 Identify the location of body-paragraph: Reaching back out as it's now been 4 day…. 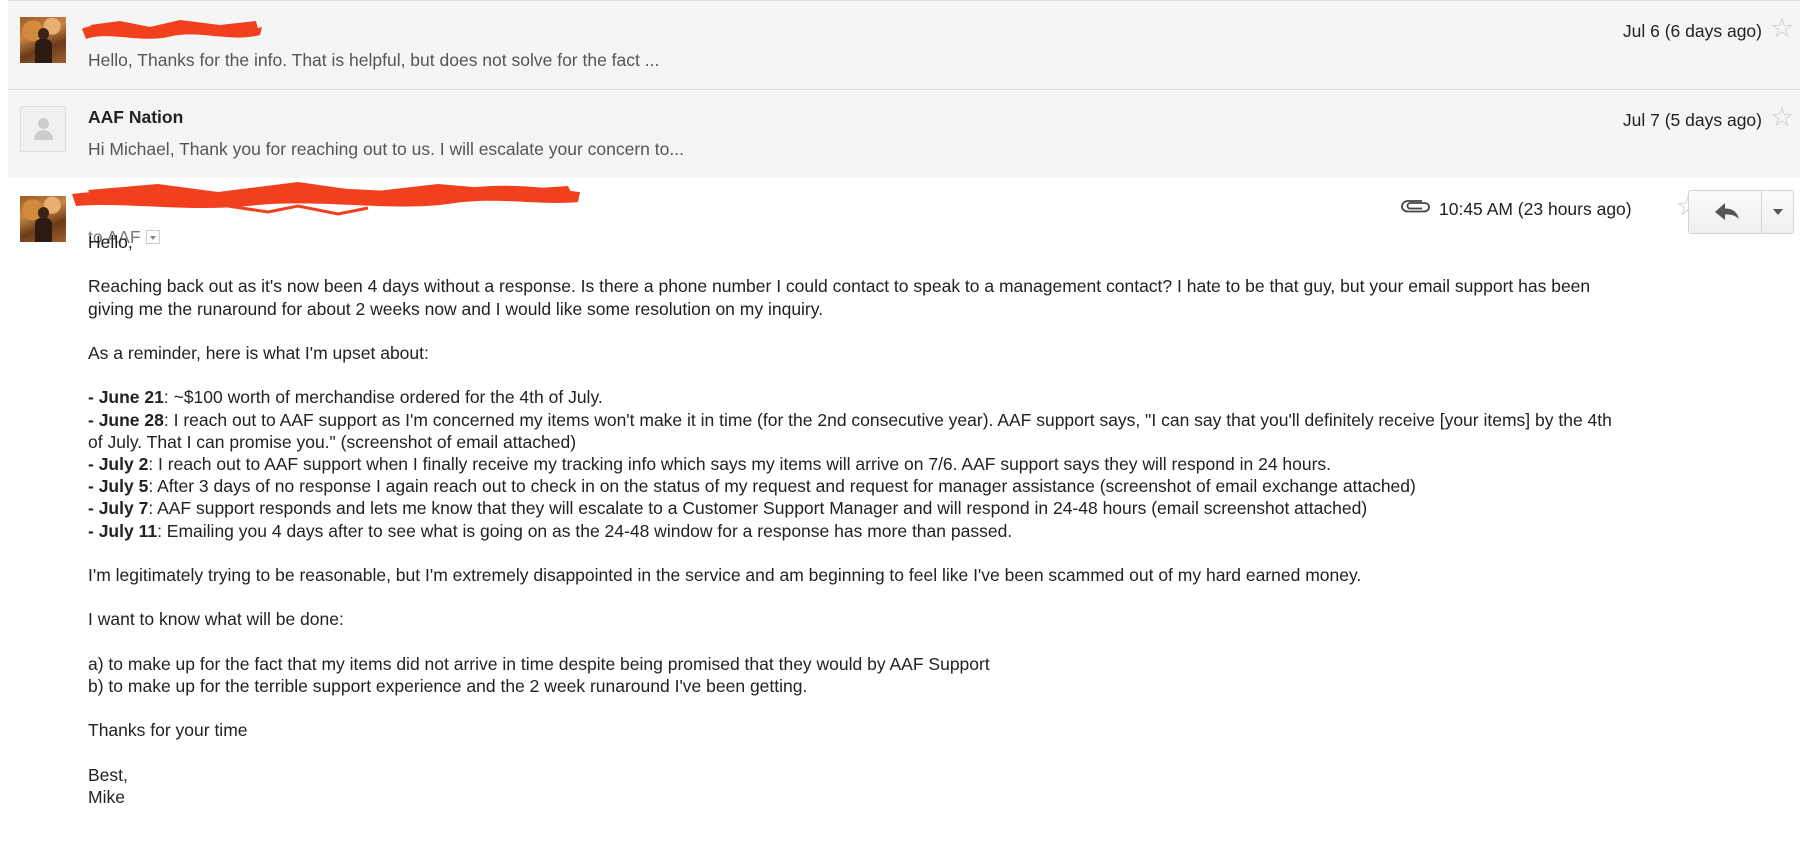
(839, 297).